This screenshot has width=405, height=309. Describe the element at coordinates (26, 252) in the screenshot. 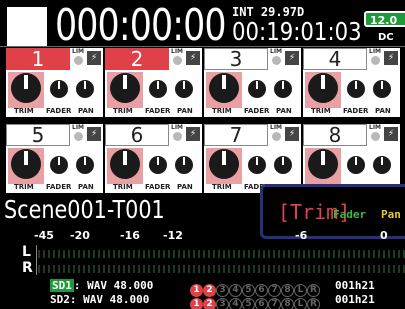

I see `meter-label-l: L` at that location.